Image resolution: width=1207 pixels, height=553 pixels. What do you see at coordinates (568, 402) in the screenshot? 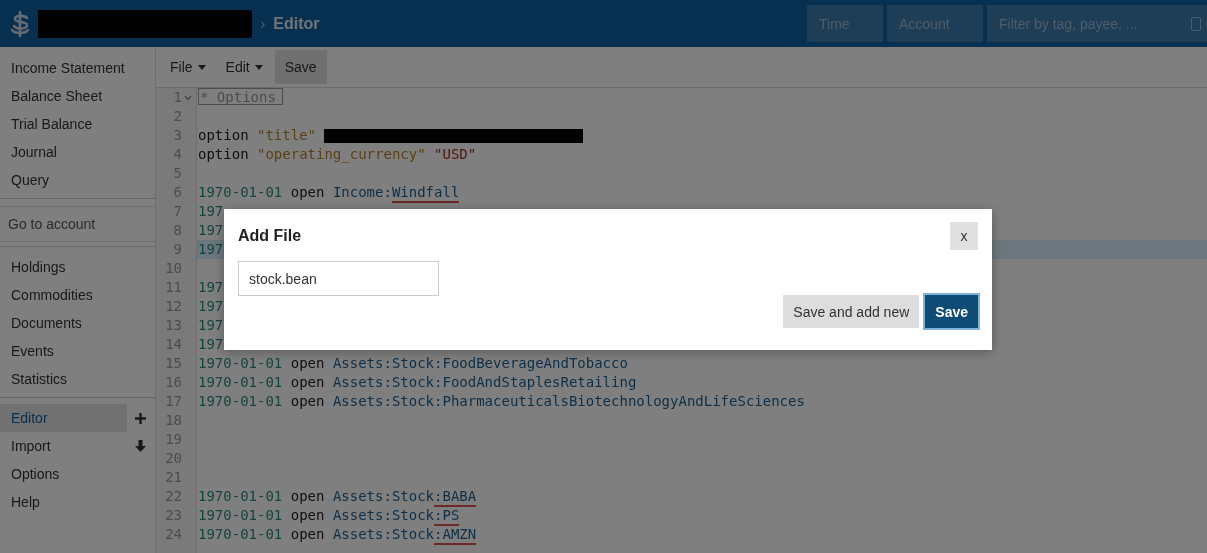
I see `code-token: Assets:Stock:PharmaceuticalsBiotechnologyAndLifeSciences` at bounding box center [568, 402].